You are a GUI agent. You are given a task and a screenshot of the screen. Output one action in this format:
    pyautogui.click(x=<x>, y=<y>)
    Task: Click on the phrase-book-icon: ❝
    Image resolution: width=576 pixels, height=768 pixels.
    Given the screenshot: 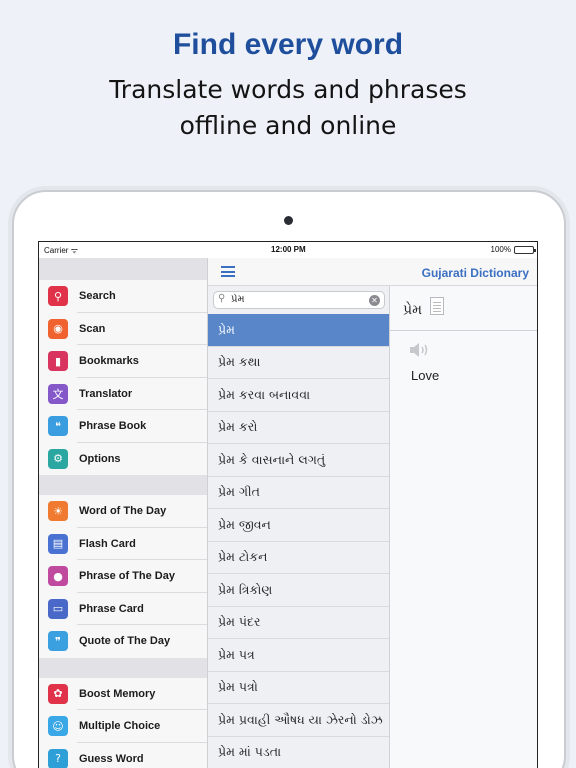 What is the action you would take?
    pyautogui.click(x=58, y=426)
    